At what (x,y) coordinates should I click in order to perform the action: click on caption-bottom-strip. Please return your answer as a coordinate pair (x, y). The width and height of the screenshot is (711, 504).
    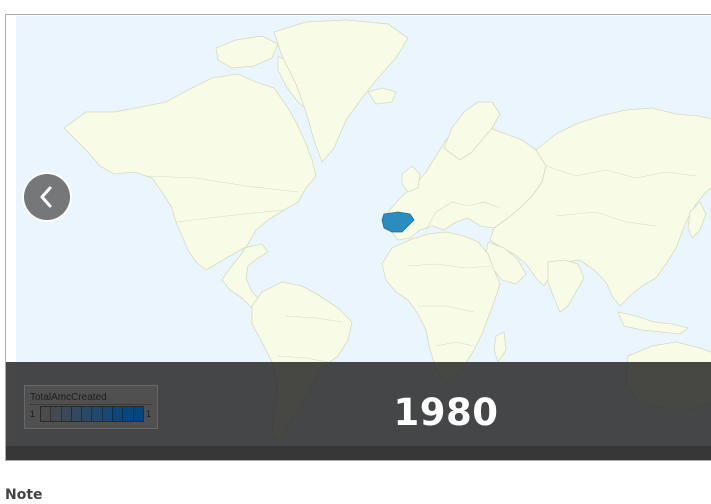
    Looking at the image, I should click on (358, 453).